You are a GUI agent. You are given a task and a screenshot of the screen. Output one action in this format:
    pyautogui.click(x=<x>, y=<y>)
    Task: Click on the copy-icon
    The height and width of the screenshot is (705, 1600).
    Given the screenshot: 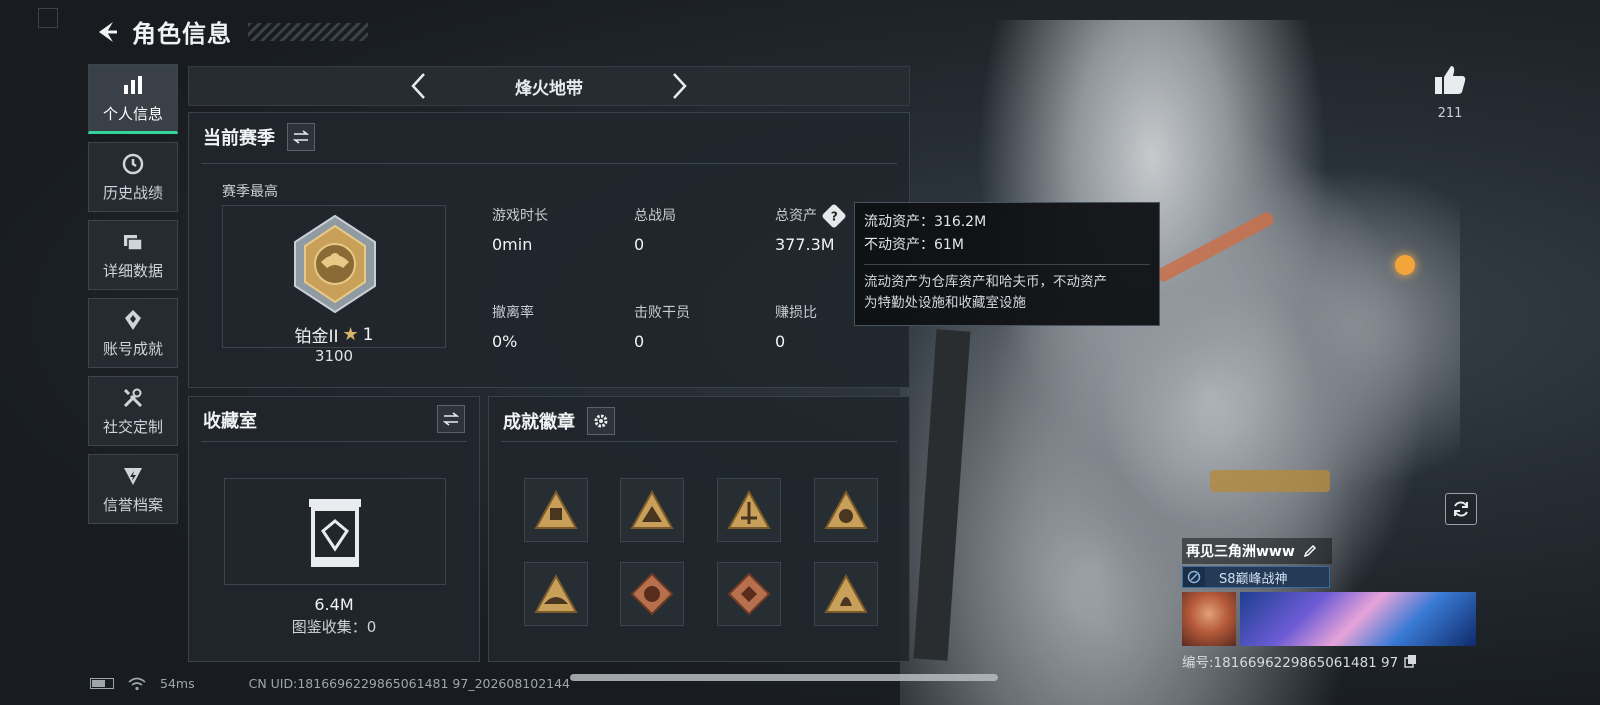 What is the action you would take?
    pyautogui.click(x=1411, y=661)
    